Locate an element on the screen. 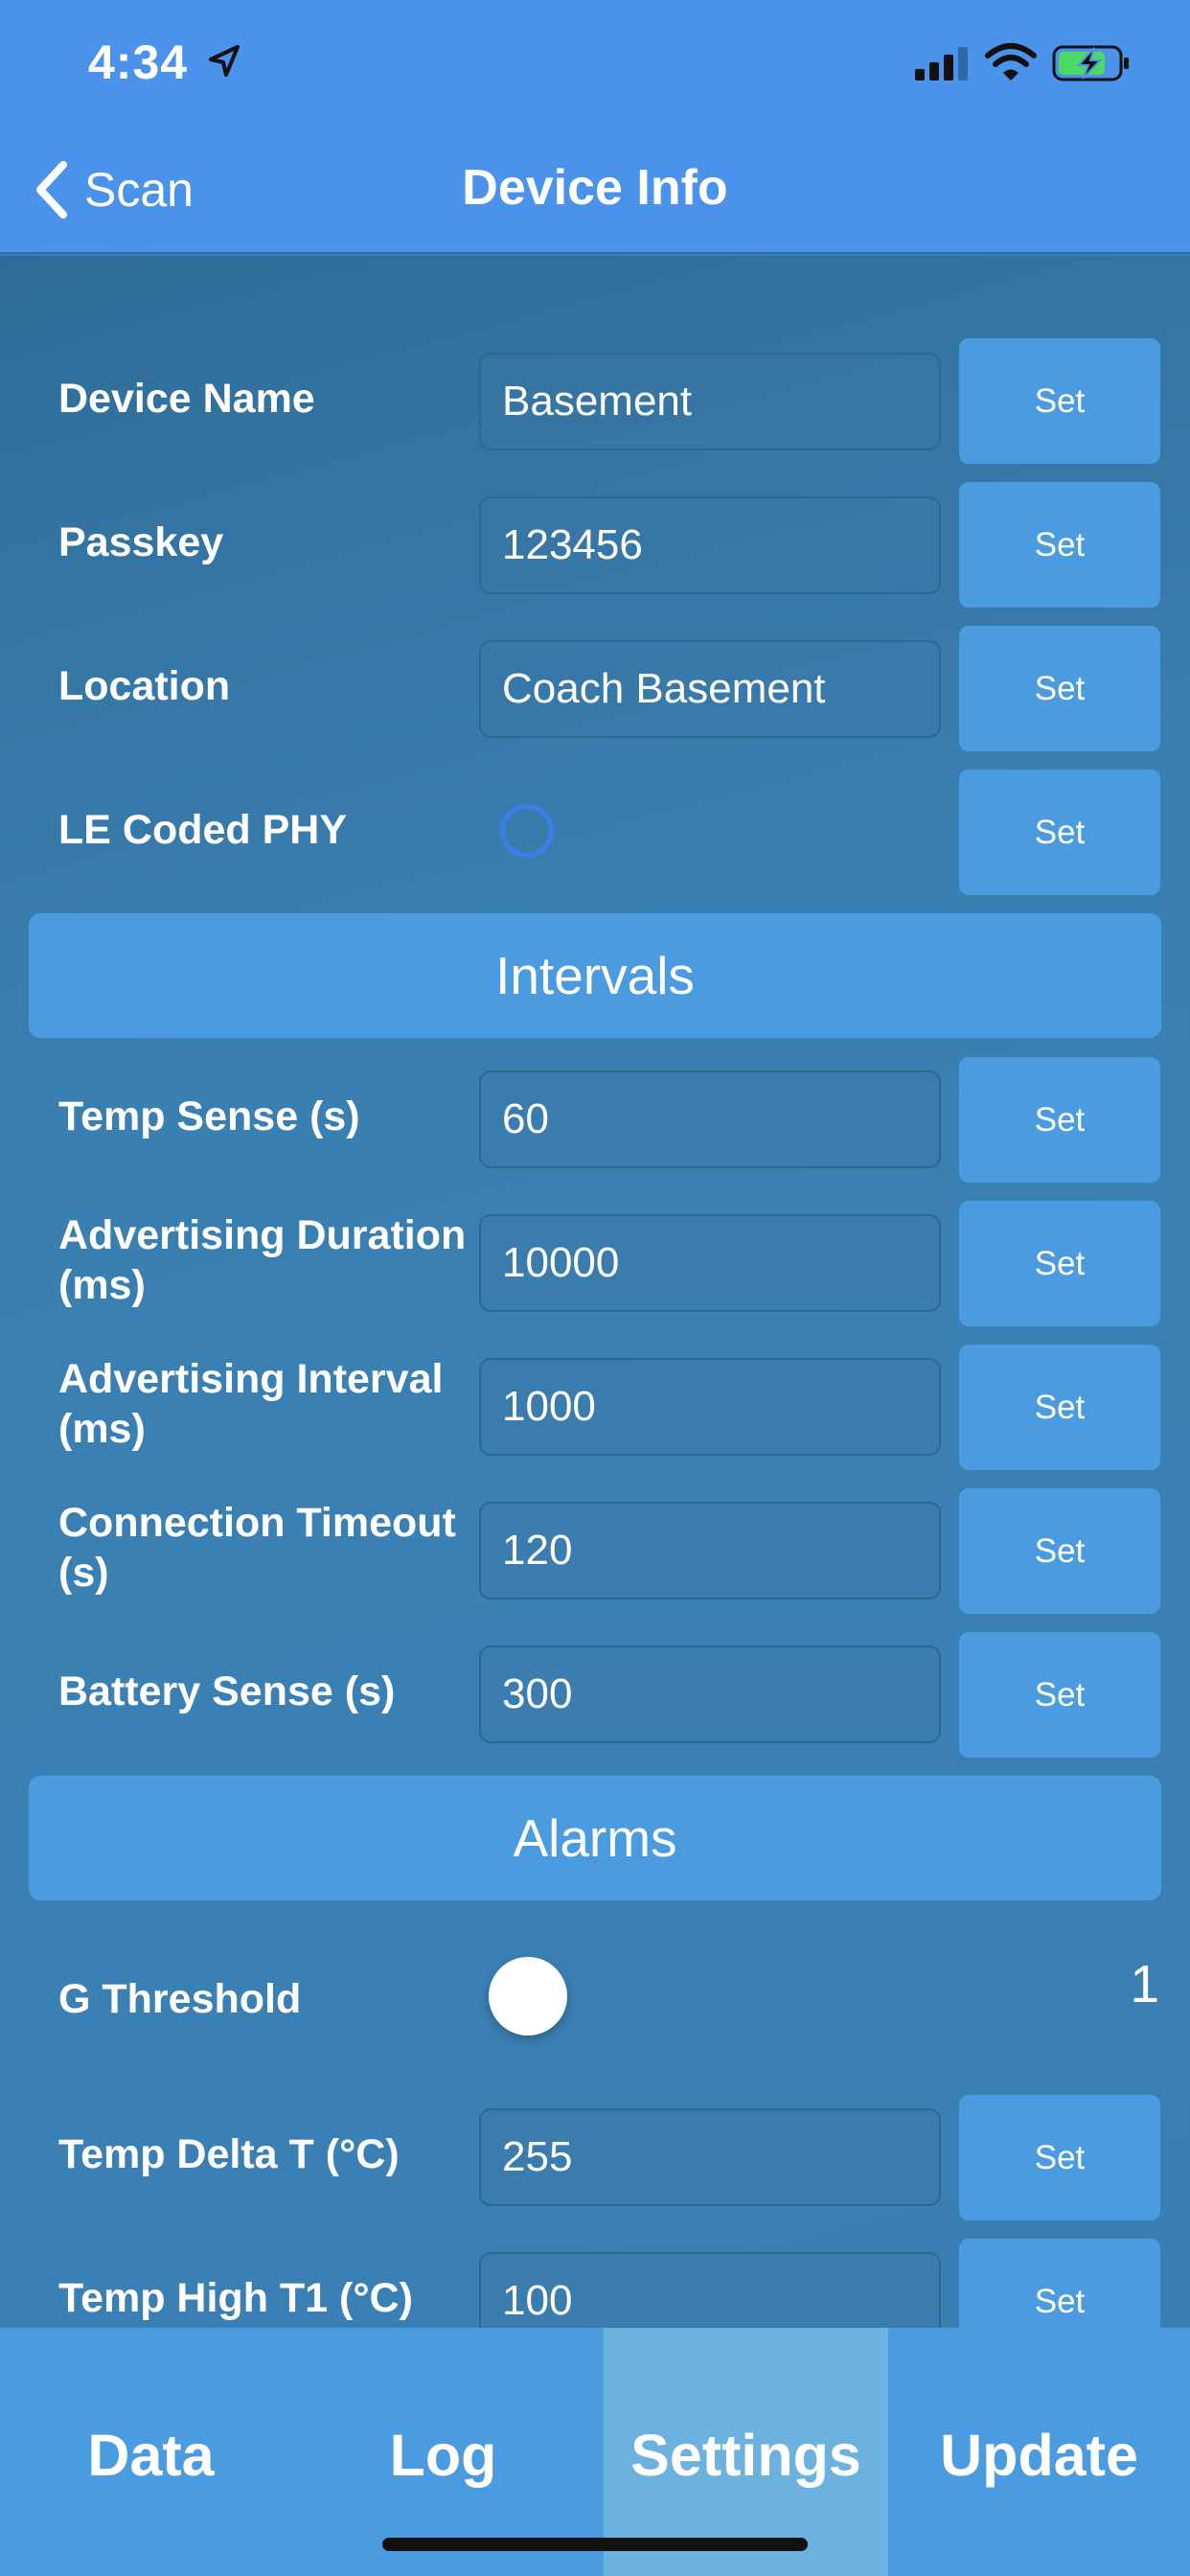 This screenshot has width=1190, height=2576. adv-duration-label: Advertising Duration (ms) is located at coordinates (263, 1260).